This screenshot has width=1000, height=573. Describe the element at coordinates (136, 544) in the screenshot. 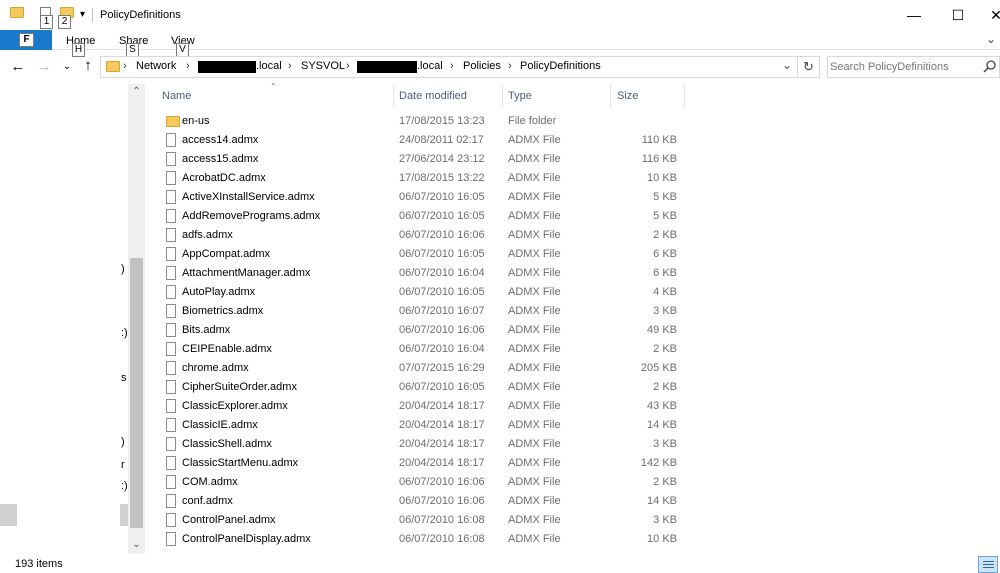

I see `nav-scroll-down-button: ⌄` at that location.